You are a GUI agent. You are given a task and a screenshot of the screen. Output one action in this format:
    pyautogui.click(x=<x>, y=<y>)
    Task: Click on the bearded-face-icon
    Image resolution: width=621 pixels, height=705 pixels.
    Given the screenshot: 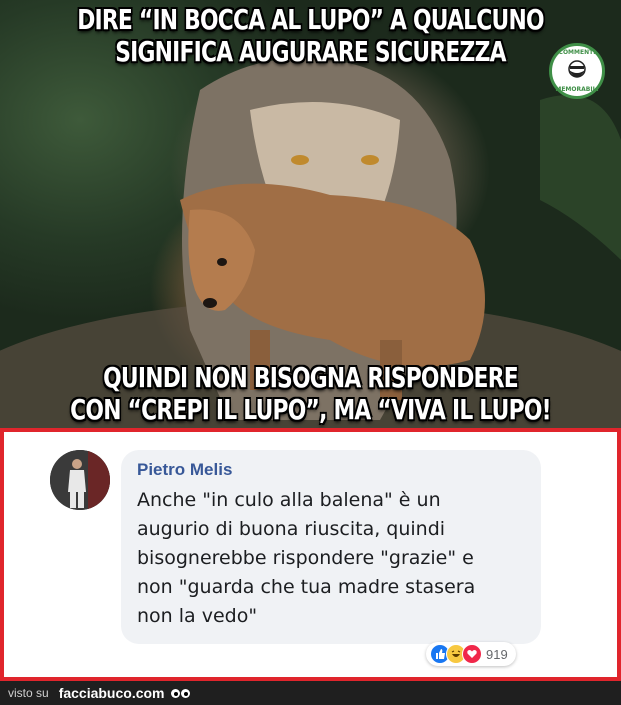 What is the action you would take?
    pyautogui.click(x=577, y=69)
    